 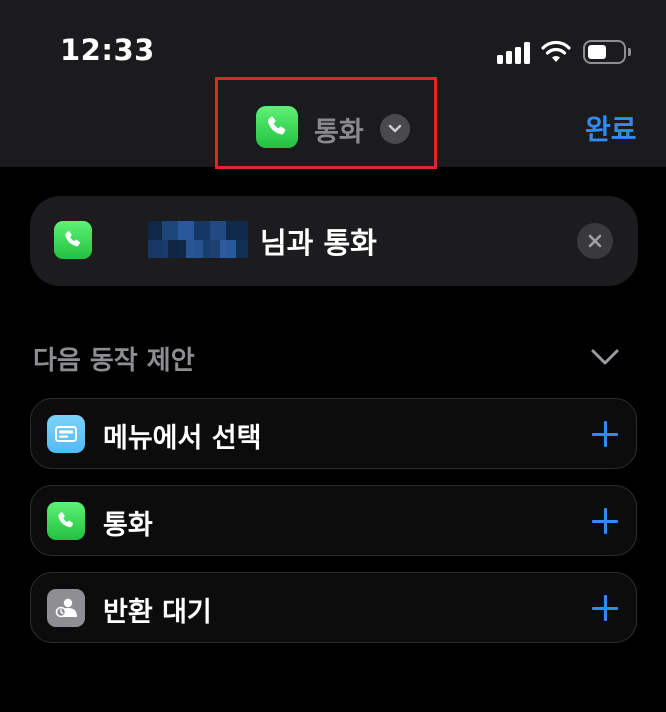 I want to click on wifi-icon, so click(x=556, y=51).